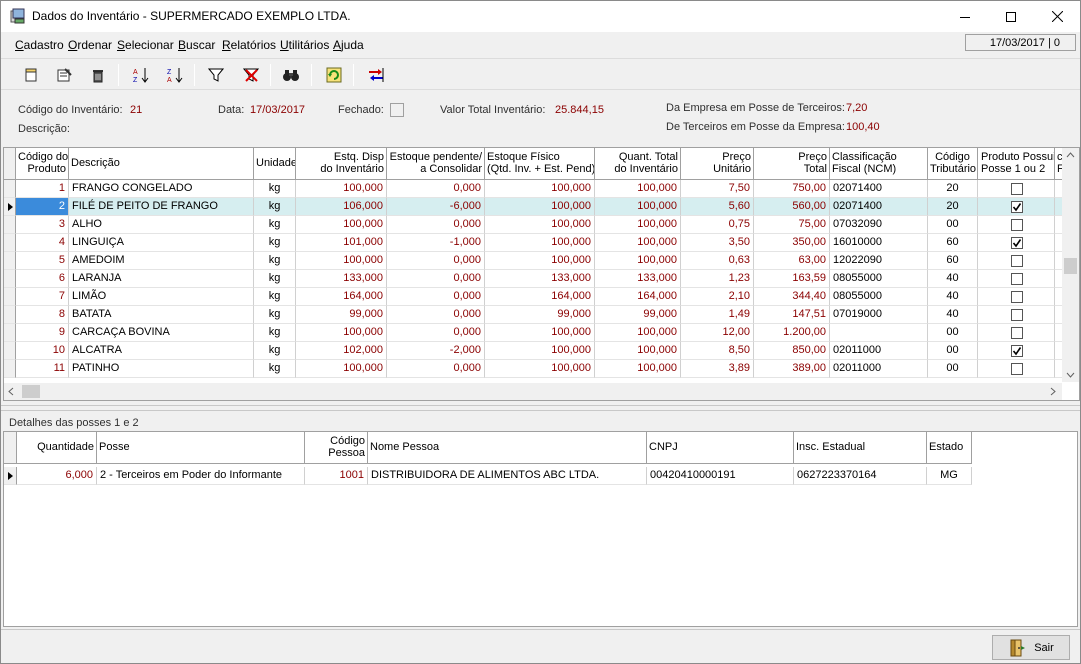 The image size is (1081, 664). Describe the element at coordinates (879, 315) in the screenshot. I see `cell-ncm: 07019000` at that location.